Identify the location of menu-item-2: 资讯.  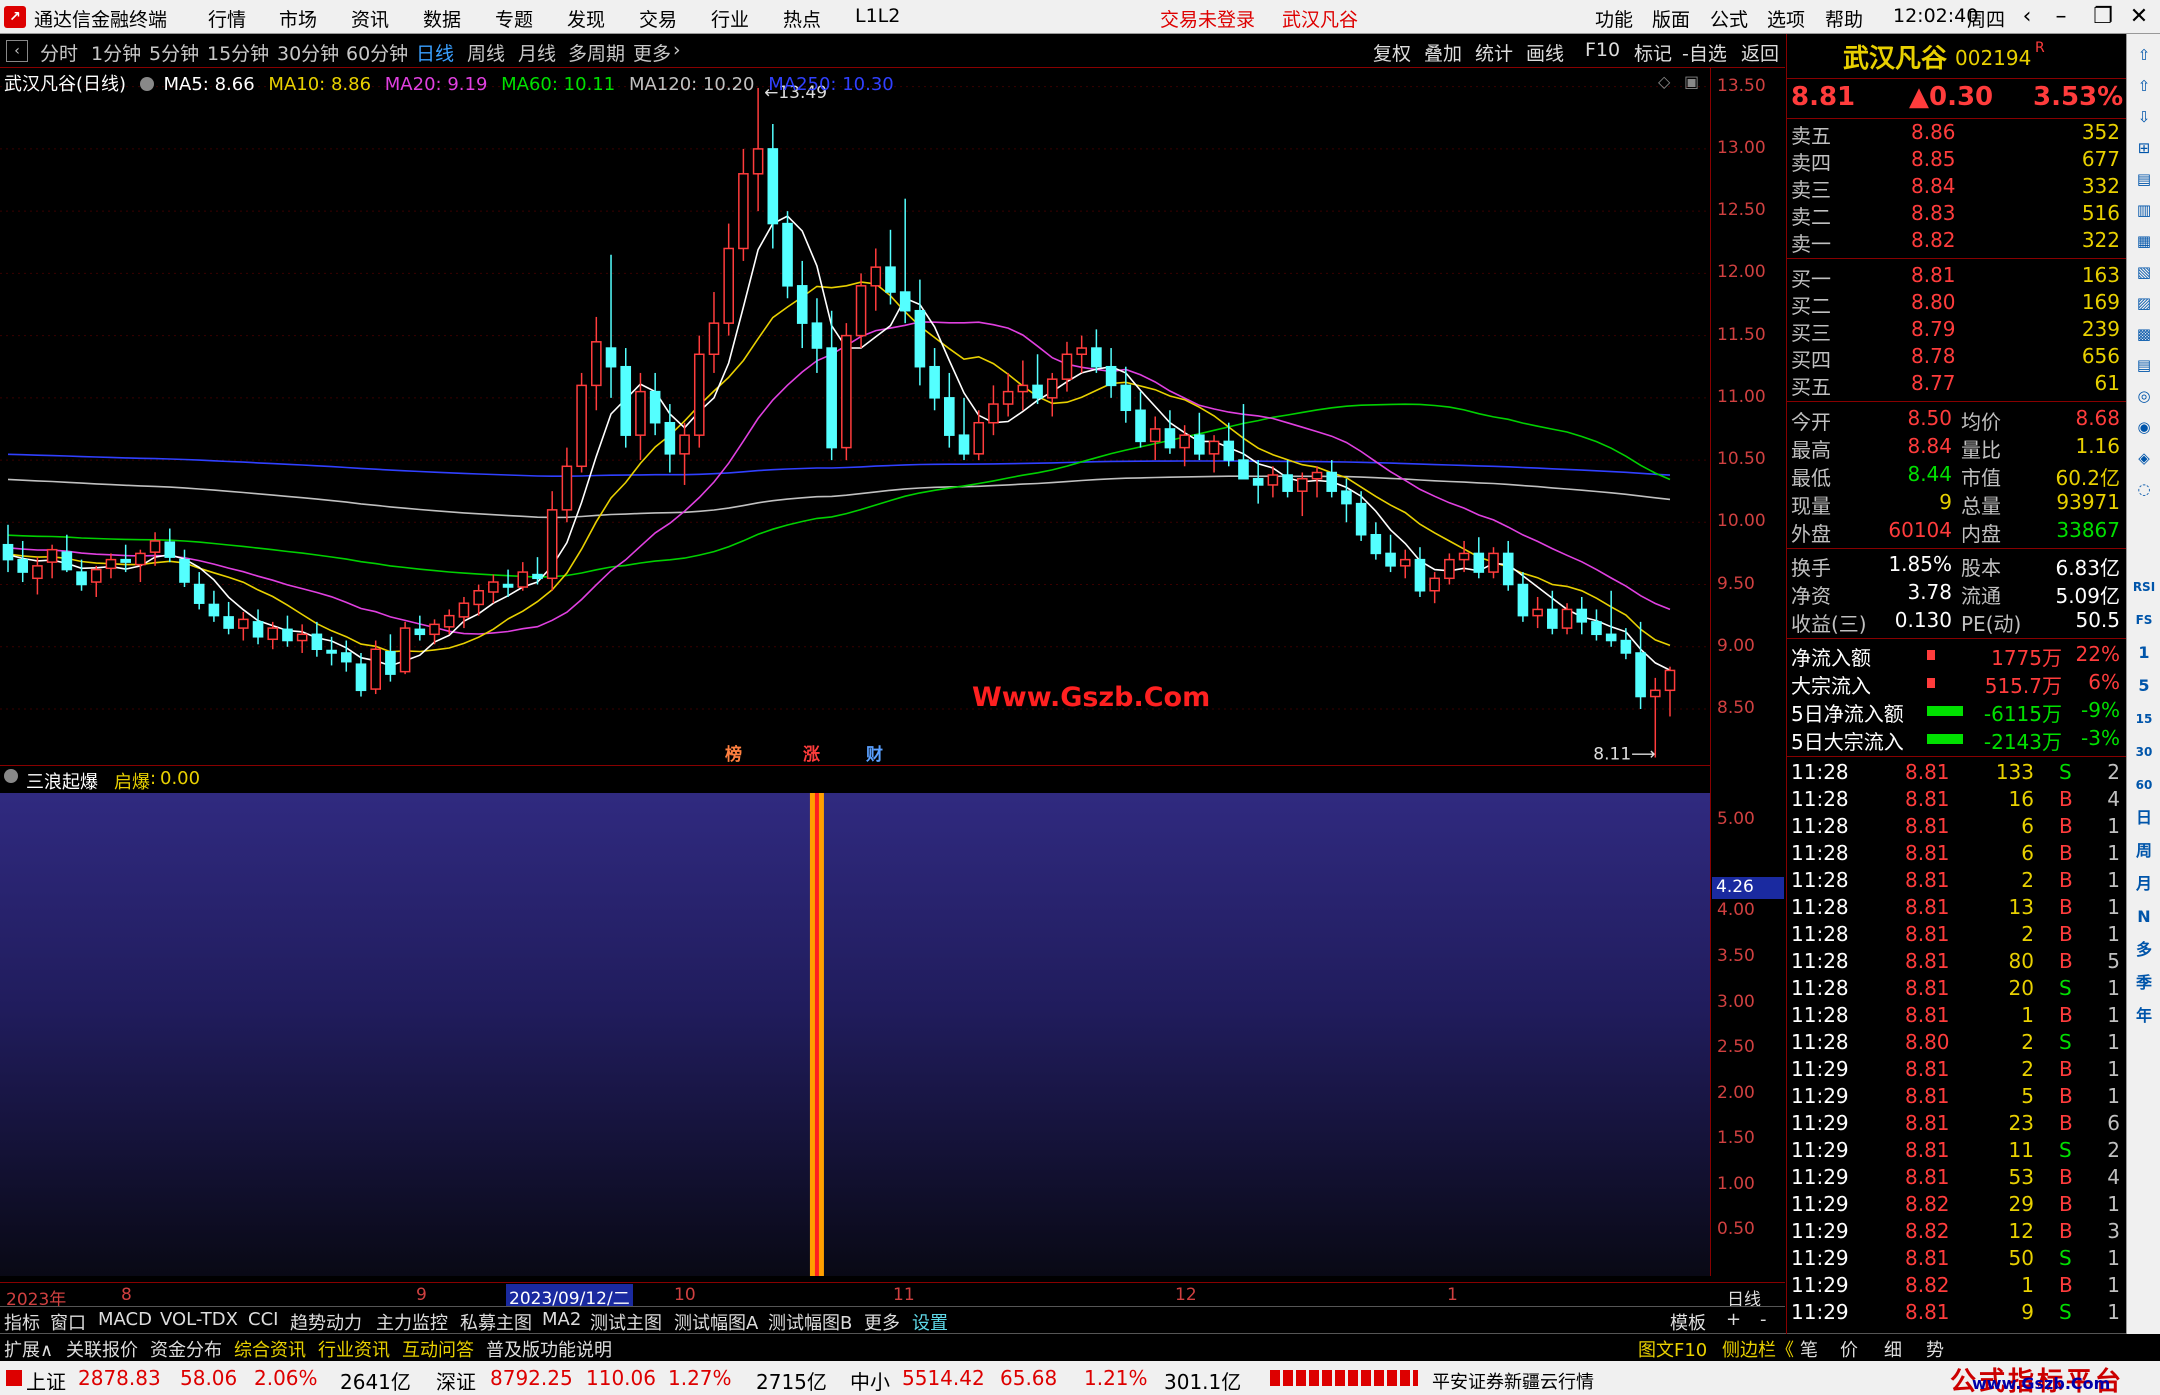
(370, 18).